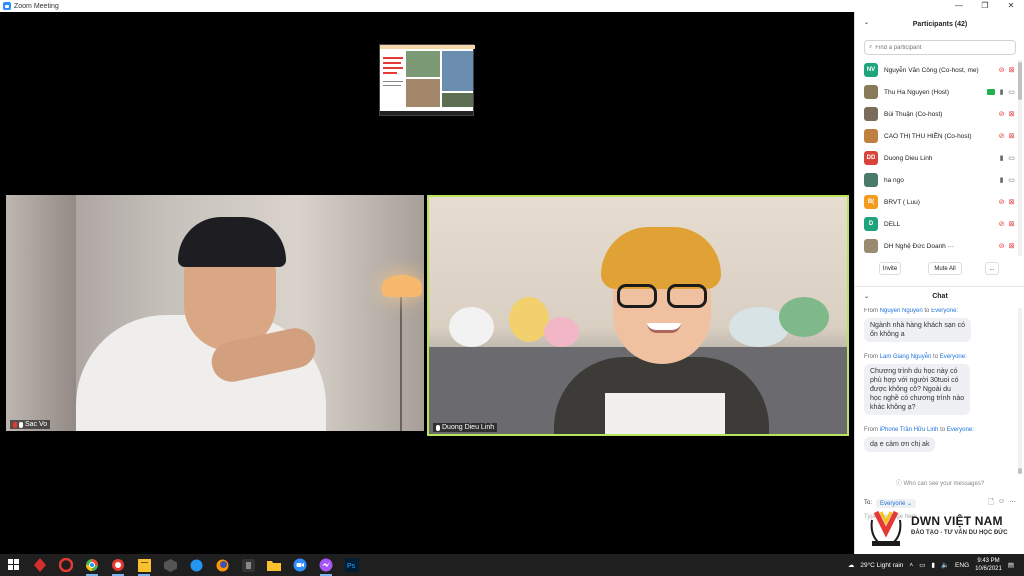  I want to click on chat-message-header: From iPhone Trần Hữu Linh to Everyone:, so click(919, 430).